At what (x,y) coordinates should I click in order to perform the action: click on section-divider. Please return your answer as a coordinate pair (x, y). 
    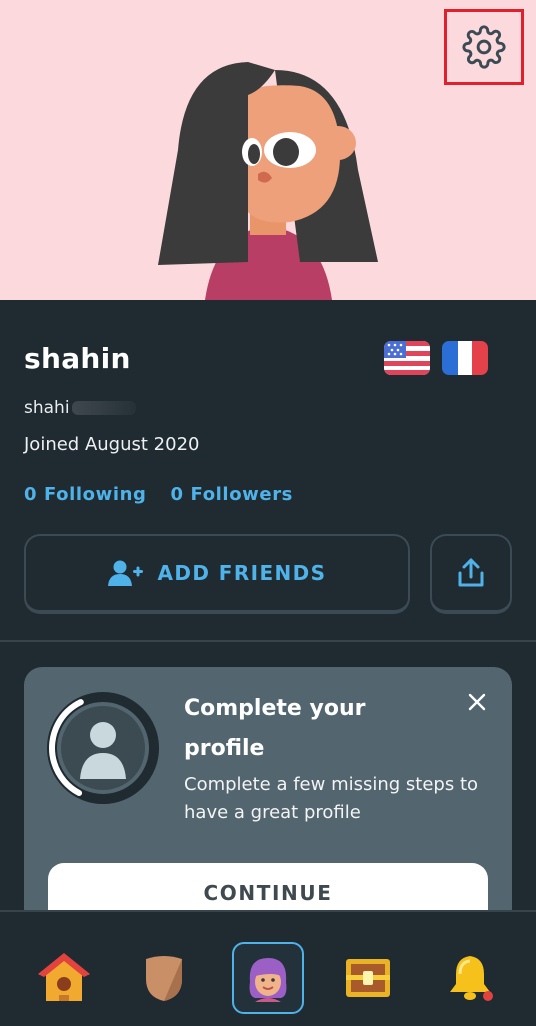
    Looking at the image, I should click on (268, 641).